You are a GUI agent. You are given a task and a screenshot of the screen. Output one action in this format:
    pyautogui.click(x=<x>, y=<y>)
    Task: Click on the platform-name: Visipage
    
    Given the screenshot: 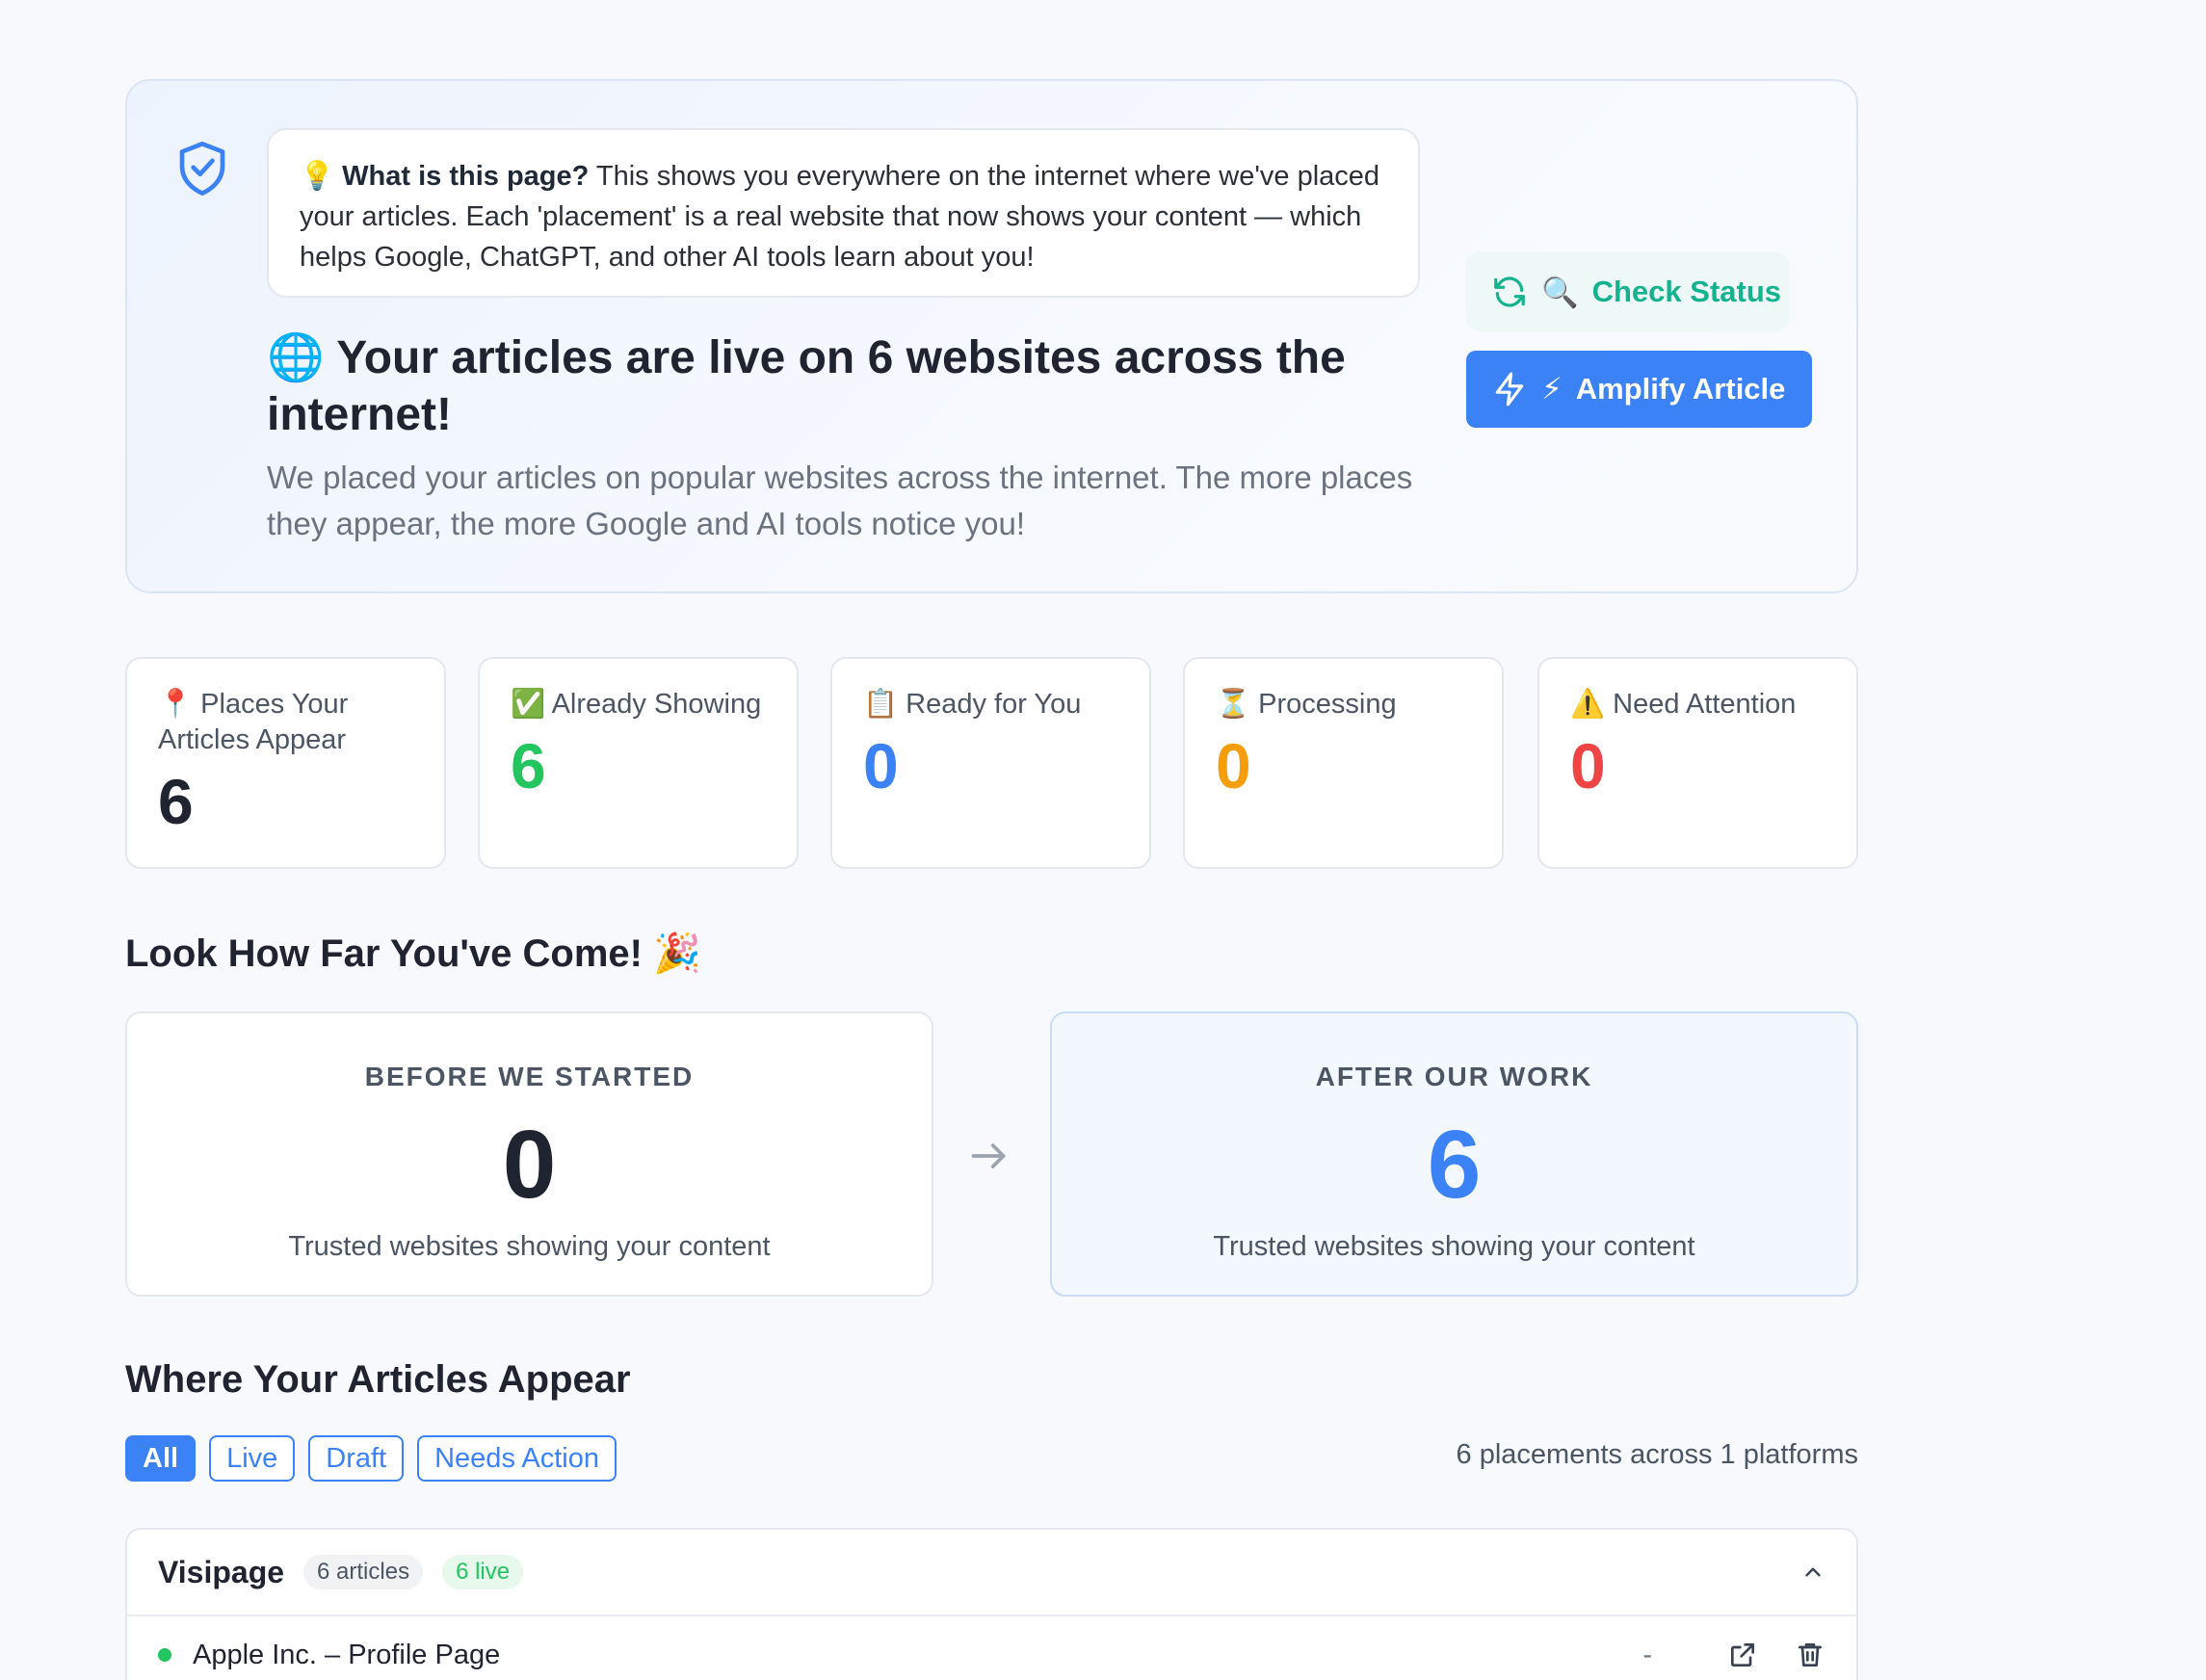 What is the action you would take?
    pyautogui.click(x=221, y=1571)
    